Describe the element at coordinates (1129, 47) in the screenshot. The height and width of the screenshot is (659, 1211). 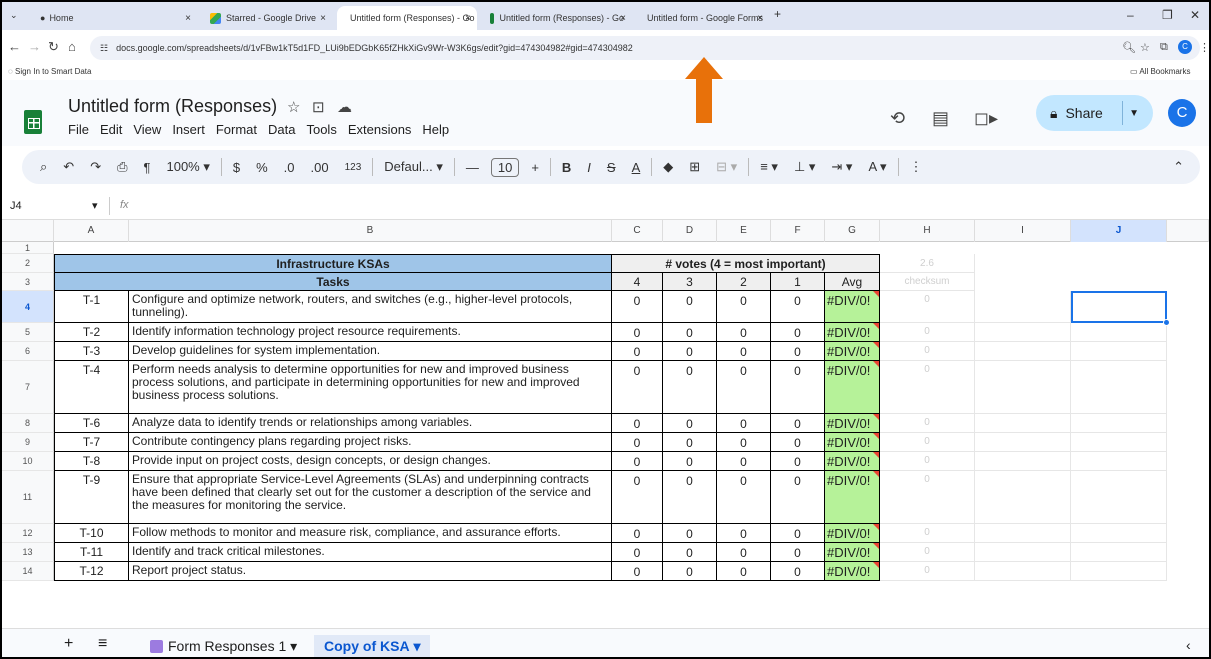
I see `zoom-icon: 🔍︎` at that location.